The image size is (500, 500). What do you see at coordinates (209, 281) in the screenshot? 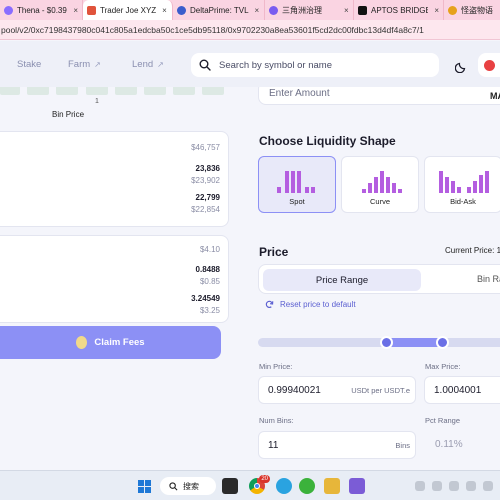
I see `fee-x-usd: $0.85` at bounding box center [209, 281].